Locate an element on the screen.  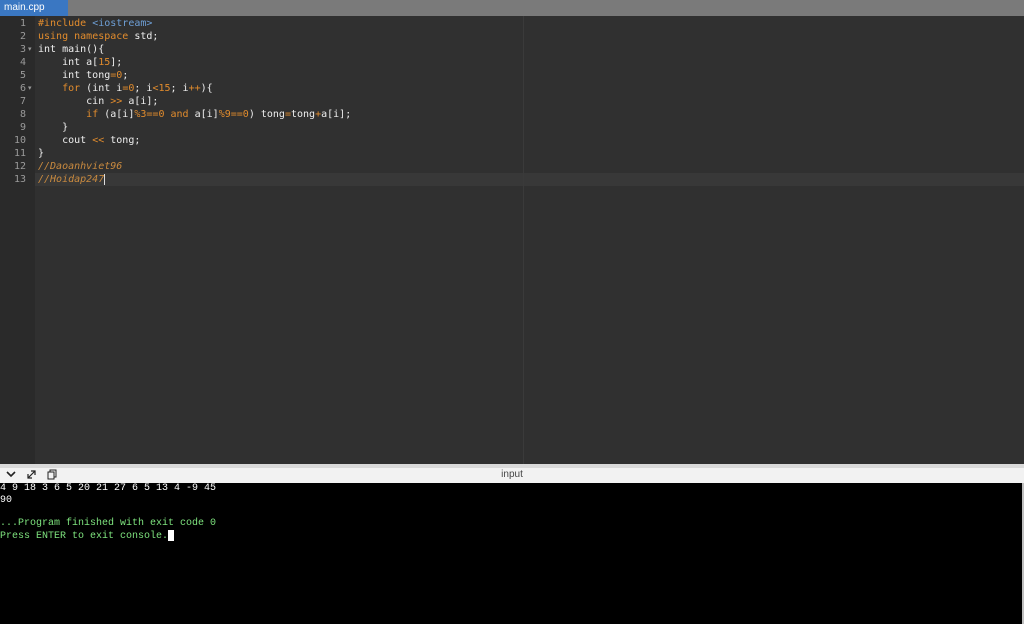
console-panel-title: input is located at coordinates (512, 474).